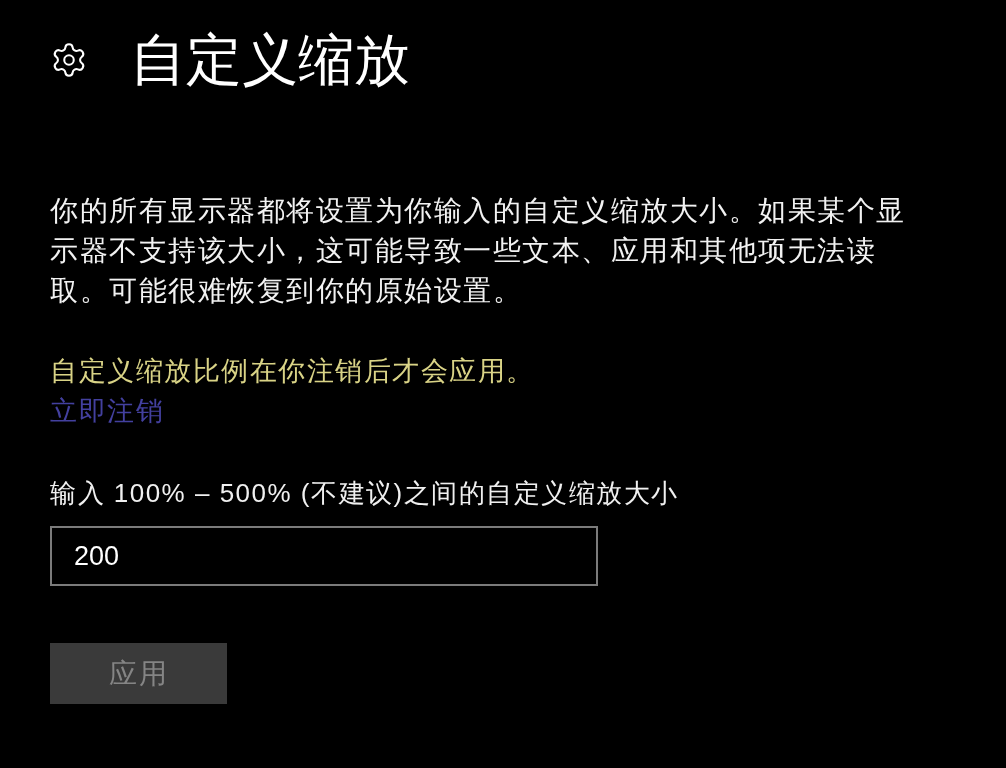  What do you see at coordinates (270, 60) in the screenshot?
I see `page-title: 自定义缩放` at bounding box center [270, 60].